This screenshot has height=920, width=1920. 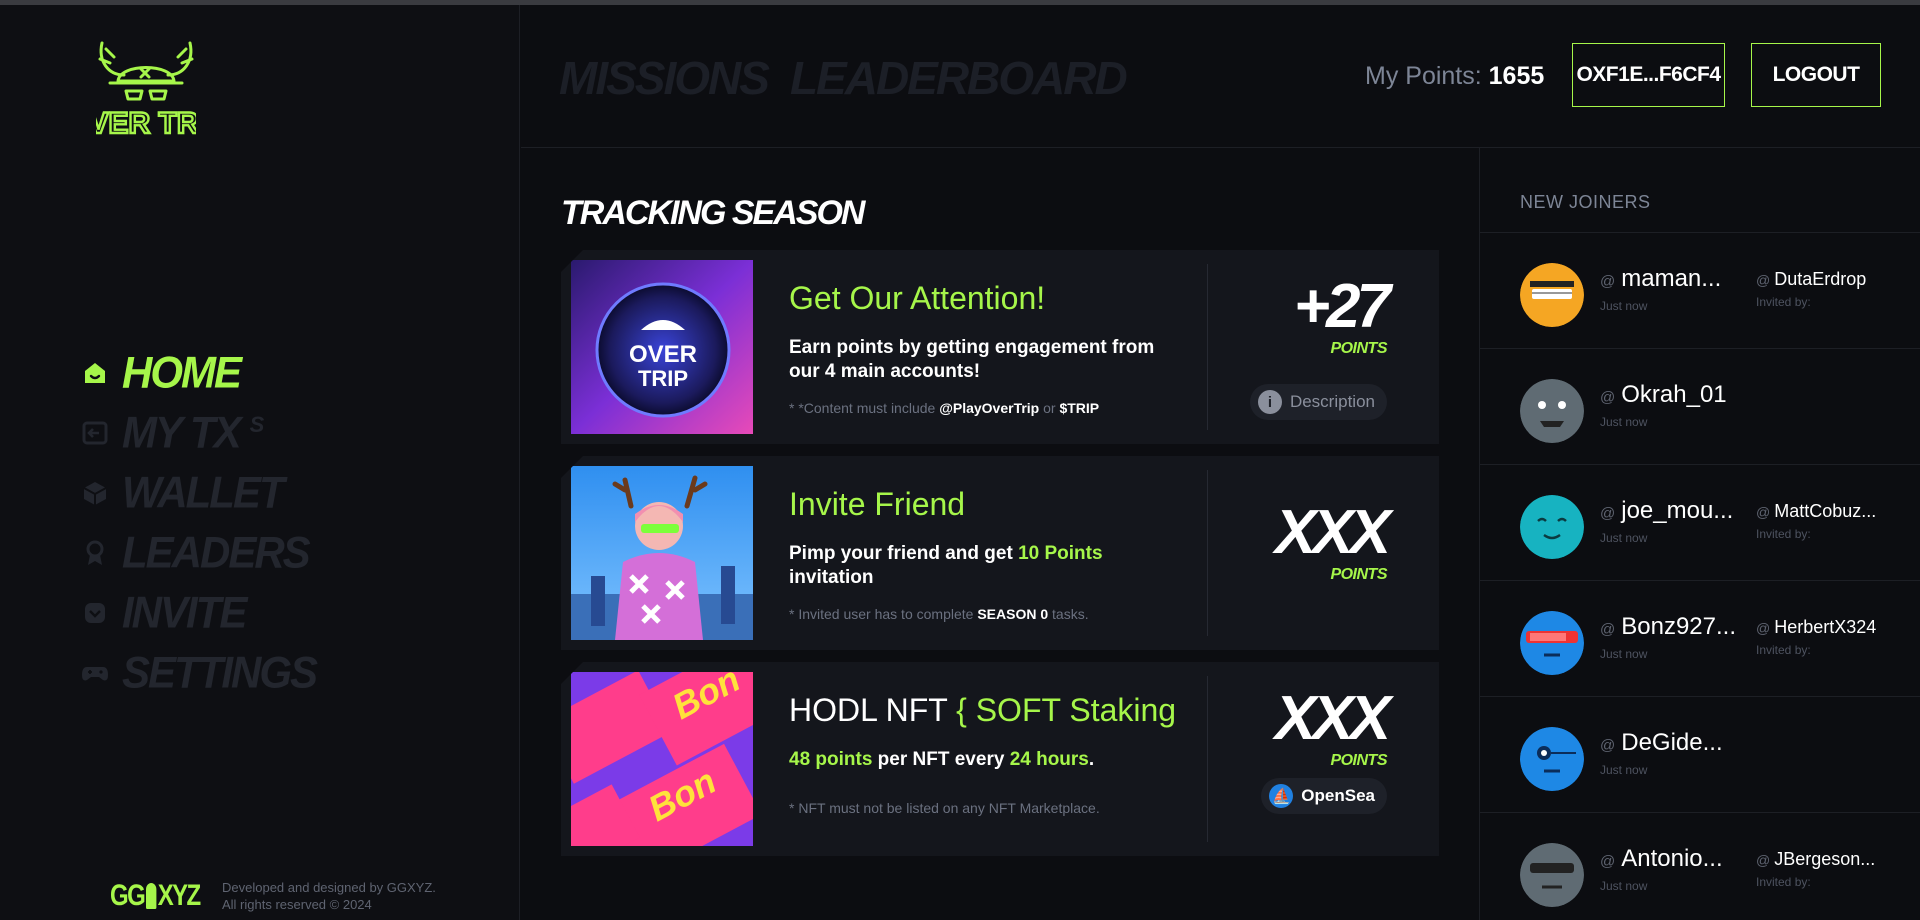 I want to click on nav-leaders: LEADERS, so click(x=198, y=553).